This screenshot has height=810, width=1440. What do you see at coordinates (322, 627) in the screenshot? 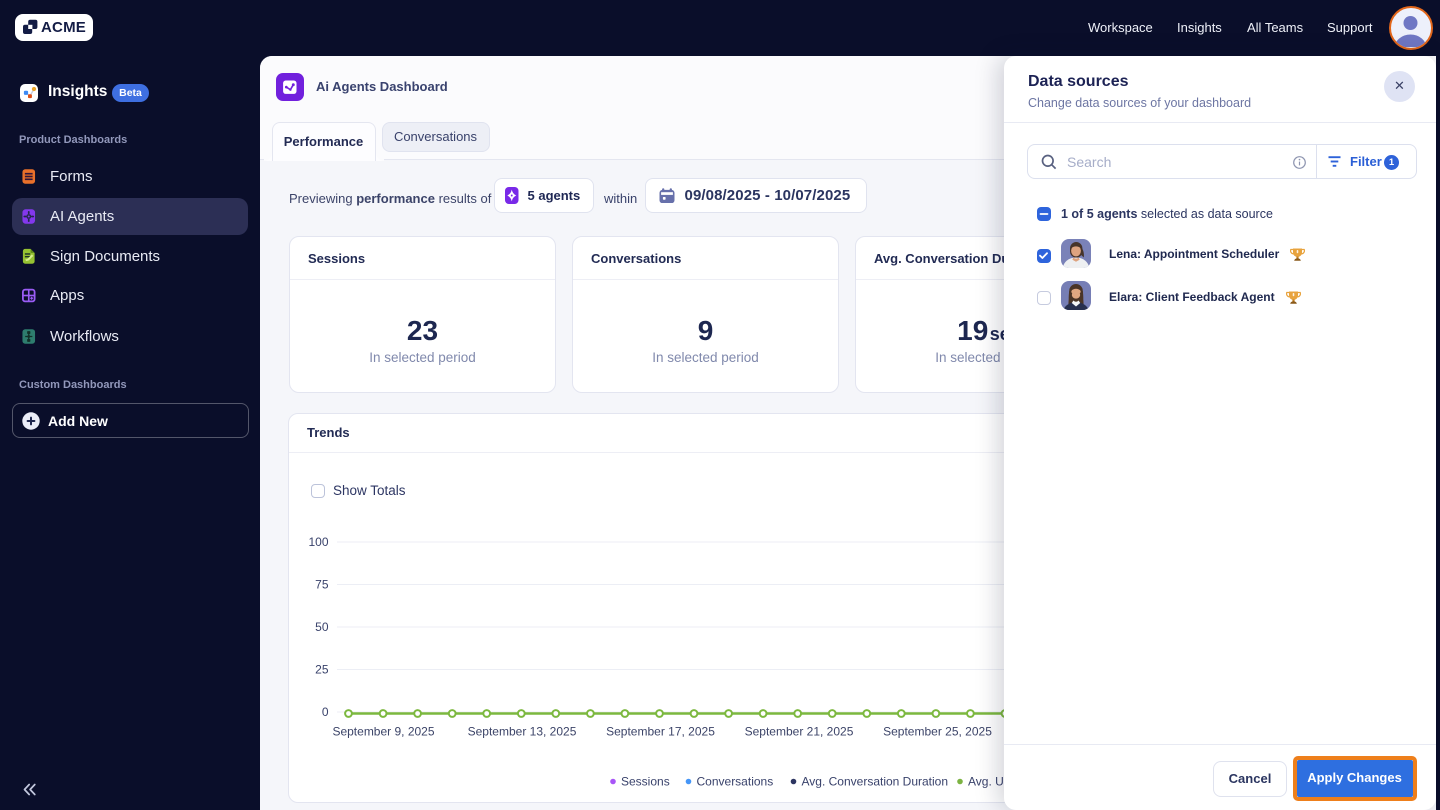
I see `svg-text: 50` at bounding box center [322, 627].